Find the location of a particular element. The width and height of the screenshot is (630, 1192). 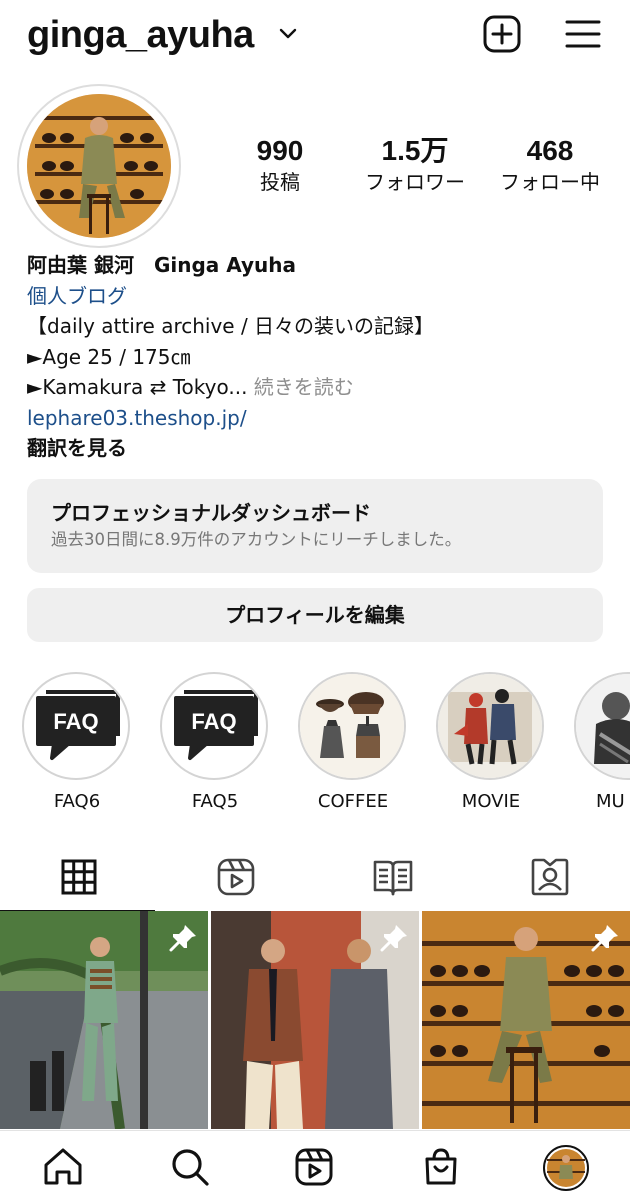

shop-icon is located at coordinates (441, 1167).